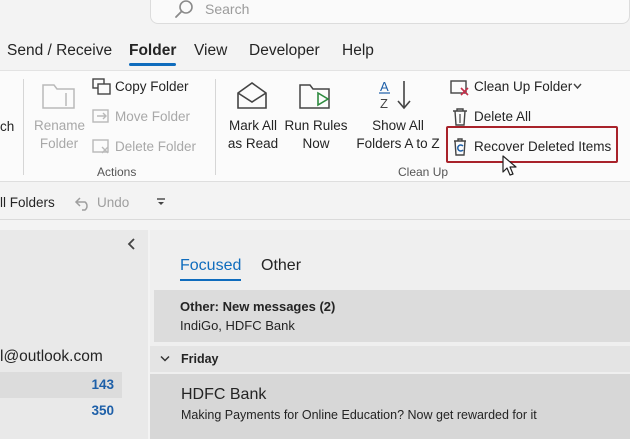  Describe the element at coordinates (227, 9) in the screenshot. I see `search-placeholder: Search` at that location.